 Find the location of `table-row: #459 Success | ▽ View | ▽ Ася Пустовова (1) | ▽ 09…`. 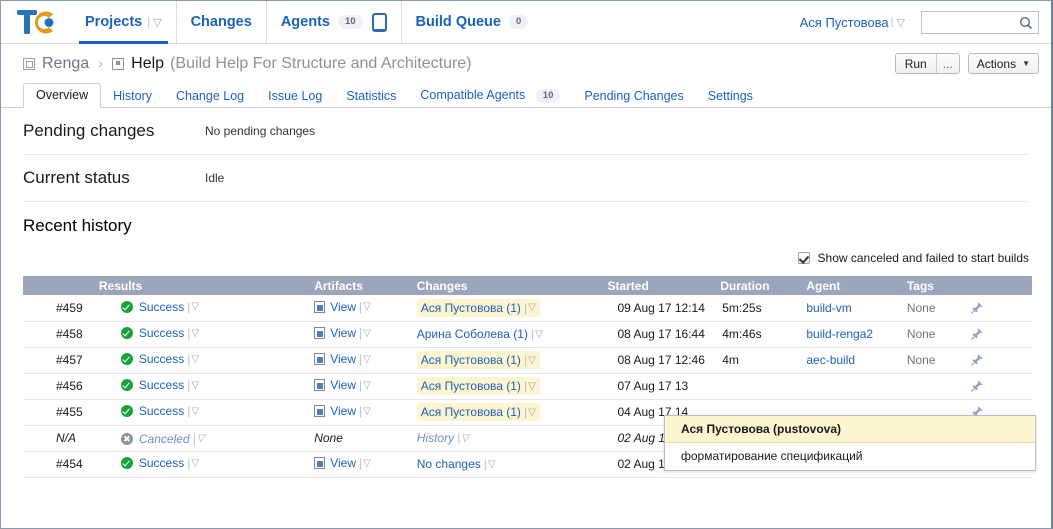

table-row: #459 Success | ▽ View | ▽ Ася Пустовова (1) | ▽ 09… is located at coordinates (527, 308).